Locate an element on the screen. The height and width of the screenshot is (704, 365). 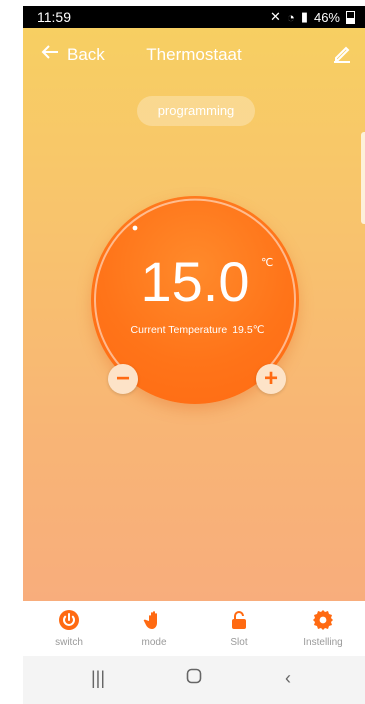
tab-switch: switch is located at coordinates (69, 628).